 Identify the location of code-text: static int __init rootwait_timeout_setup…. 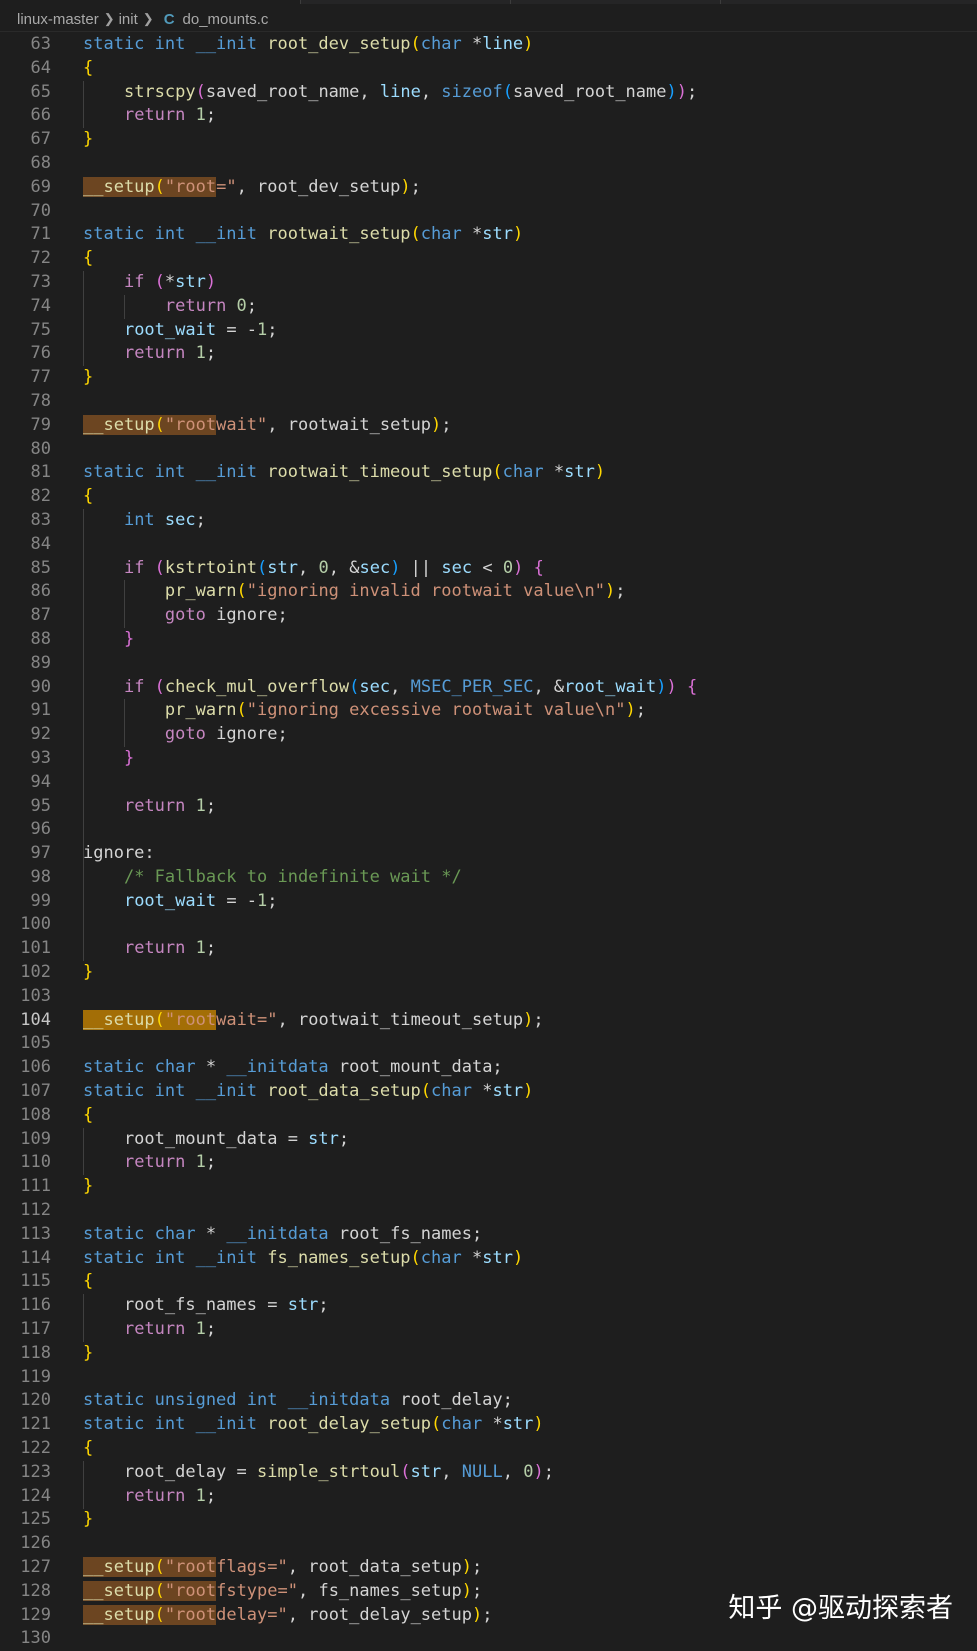
(344, 473).